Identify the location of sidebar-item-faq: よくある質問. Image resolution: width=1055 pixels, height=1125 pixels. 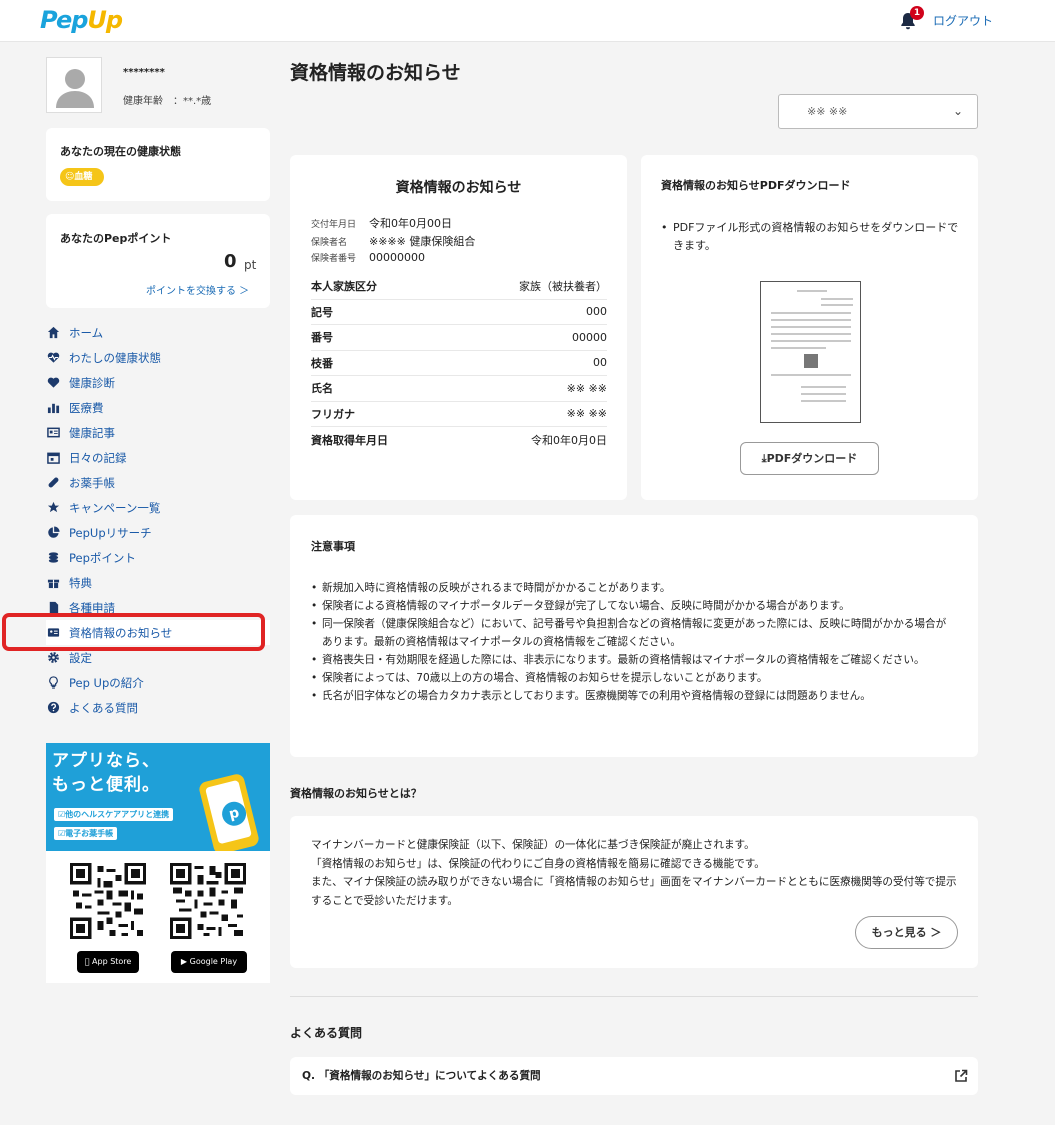
(158, 707).